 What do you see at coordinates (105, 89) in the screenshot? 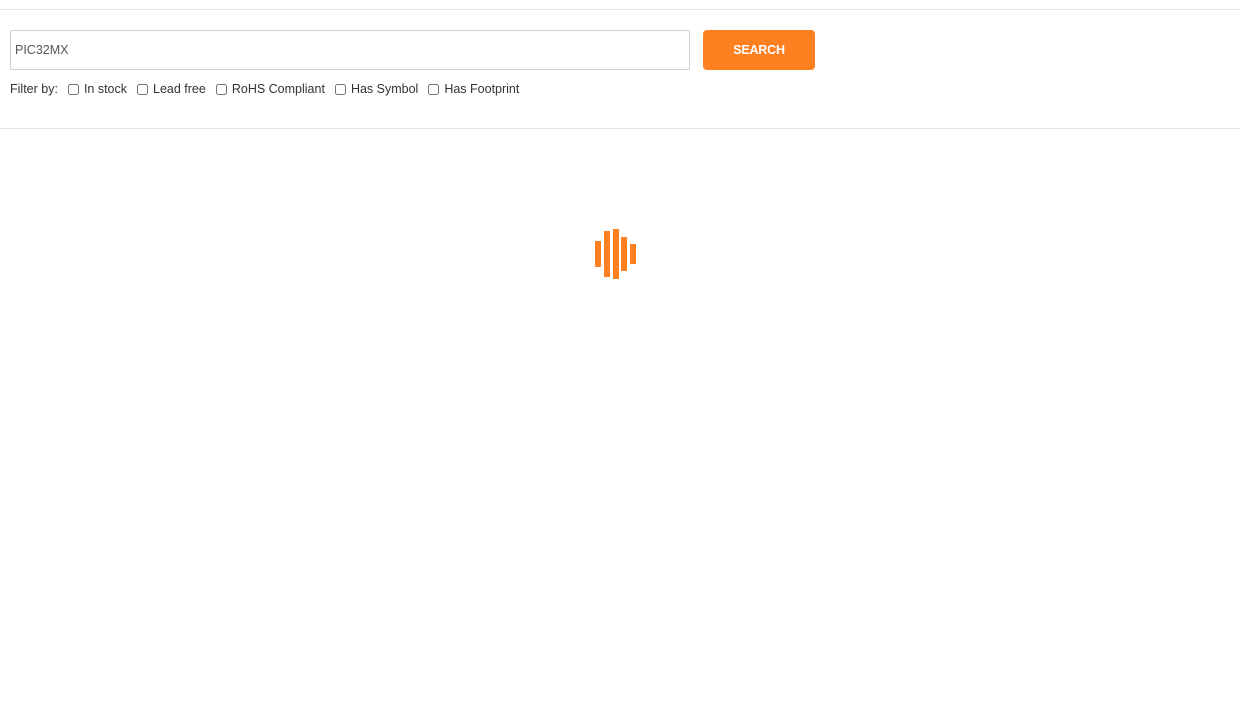
I see `filter-option-label: In stock` at bounding box center [105, 89].